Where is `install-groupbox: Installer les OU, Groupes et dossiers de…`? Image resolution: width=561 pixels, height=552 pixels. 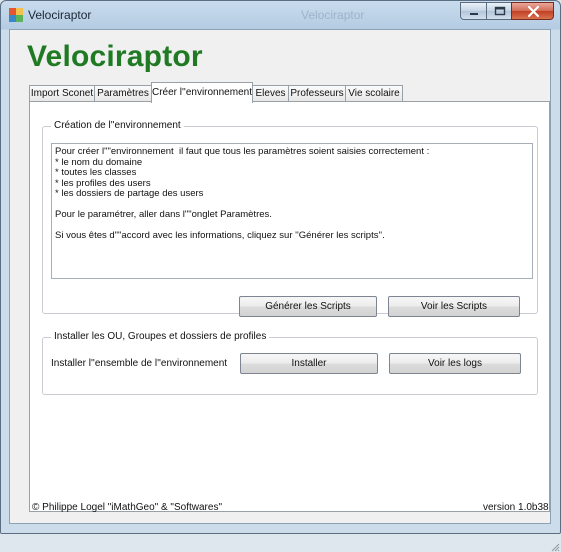
install-groupbox: Installer les OU, Groupes et dossiers de… is located at coordinates (290, 363).